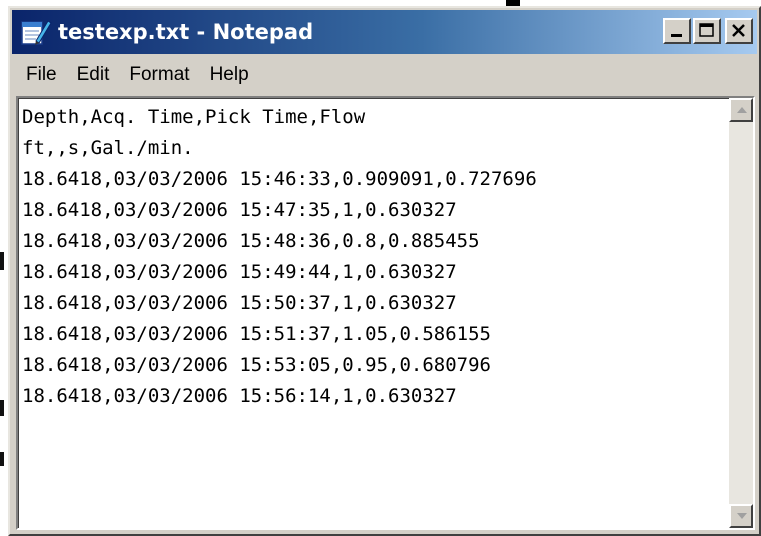 This screenshot has width=761, height=536. Describe the element at coordinates (384, 75) in the screenshot. I see `menu-bar: File Edit Format Help` at that location.